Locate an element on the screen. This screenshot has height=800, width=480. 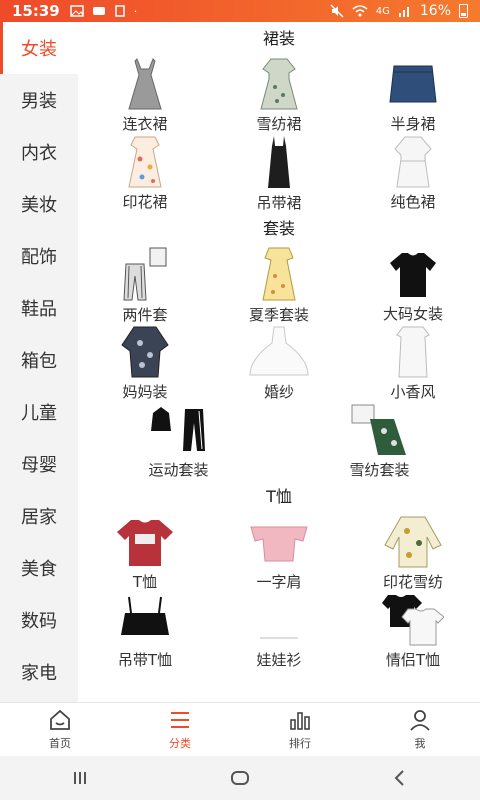
sidebar-item-beauty: 美妆 is located at coordinates (39, 204).